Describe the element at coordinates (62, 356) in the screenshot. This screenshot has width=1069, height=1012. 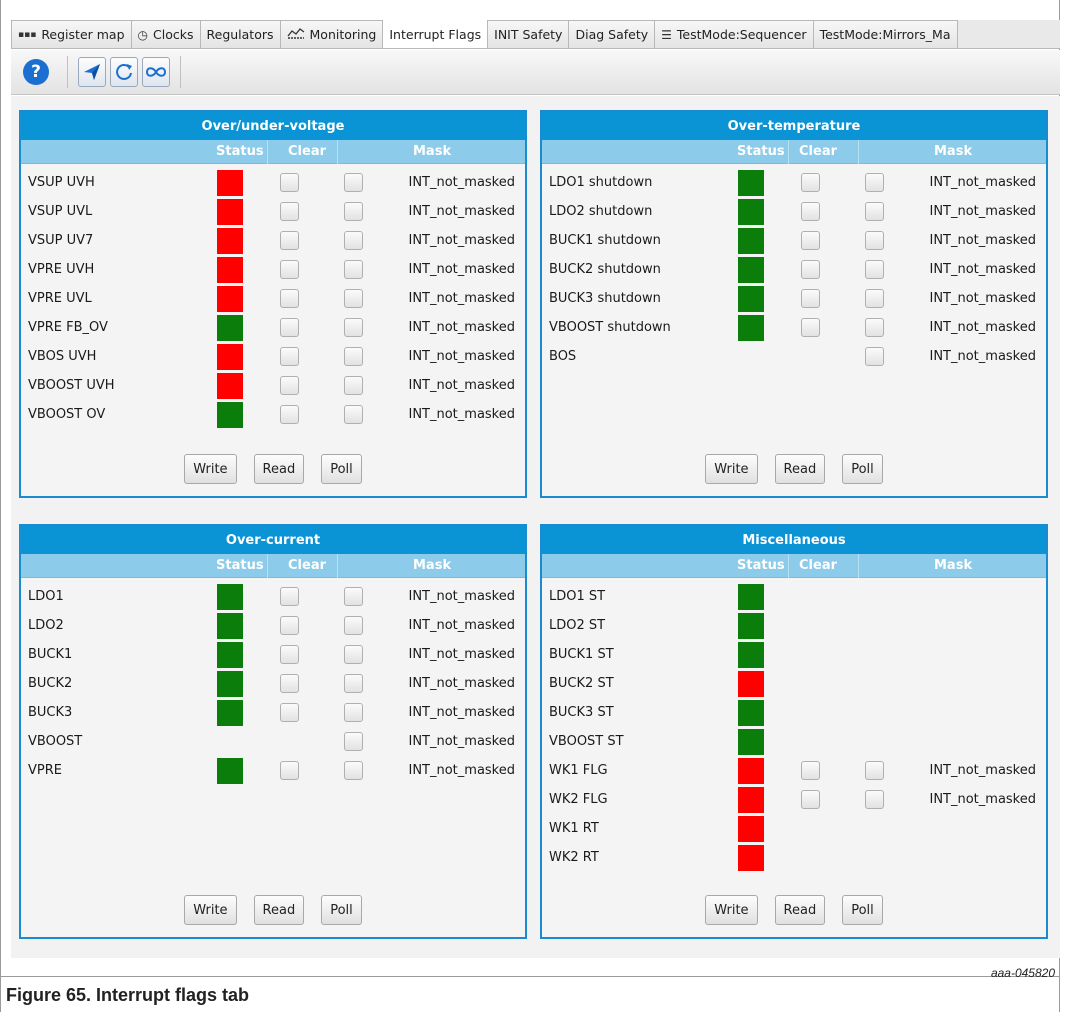
I see `flag-name: VBOS UVH` at that location.